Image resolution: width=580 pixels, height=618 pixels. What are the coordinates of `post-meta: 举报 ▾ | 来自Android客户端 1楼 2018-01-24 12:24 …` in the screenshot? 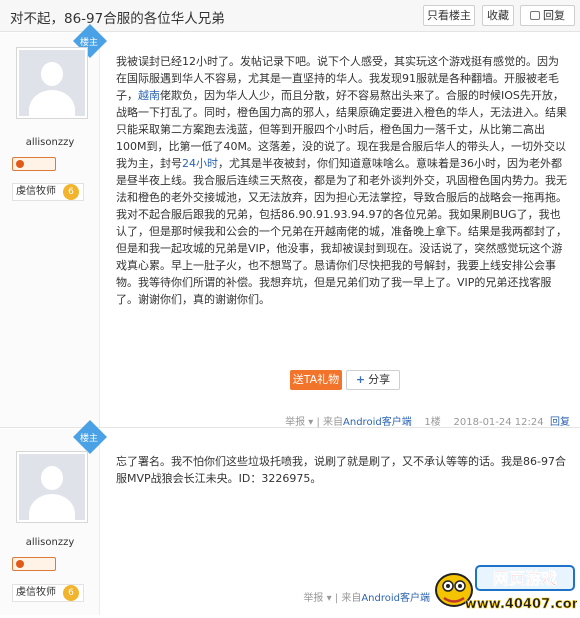 It's located at (427, 422).